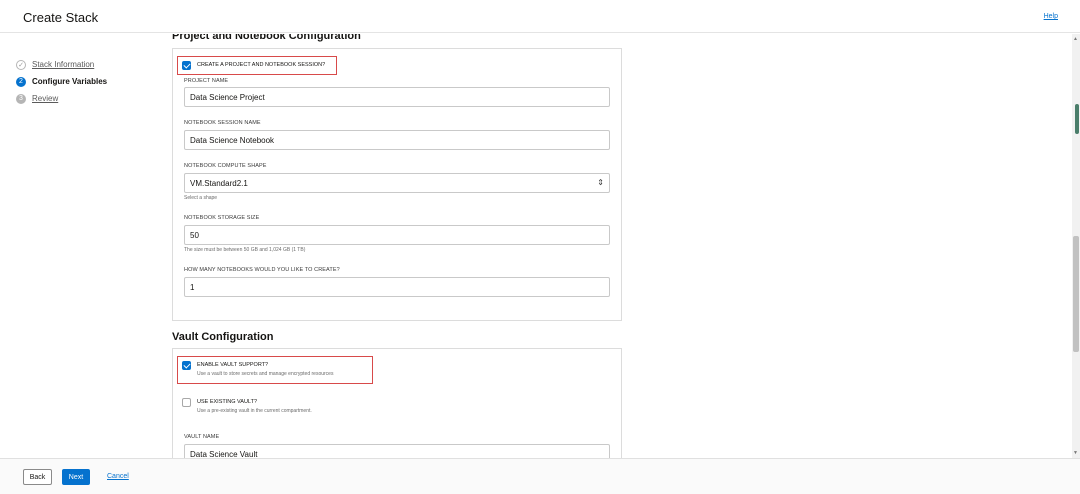  What do you see at coordinates (397, 97) in the screenshot?
I see `project-name-input: Data Science Project` at bounding box center [397, 97].